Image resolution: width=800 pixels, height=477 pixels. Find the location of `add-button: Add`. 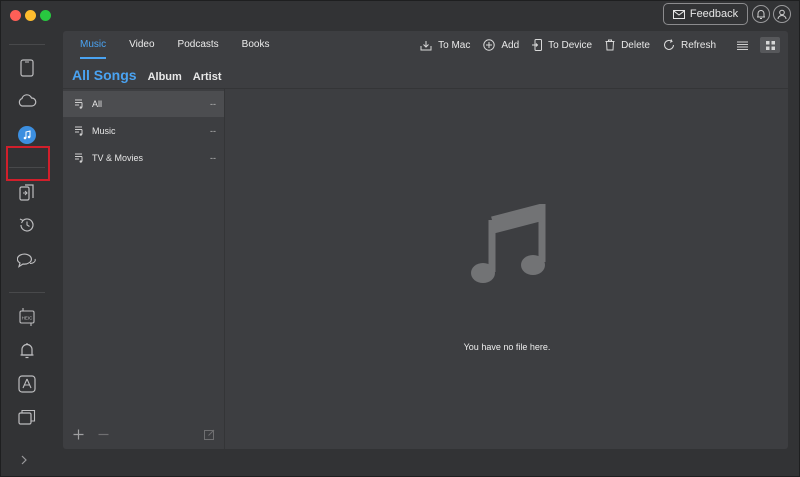

add-button: Add is located at coordinates (501, 45).